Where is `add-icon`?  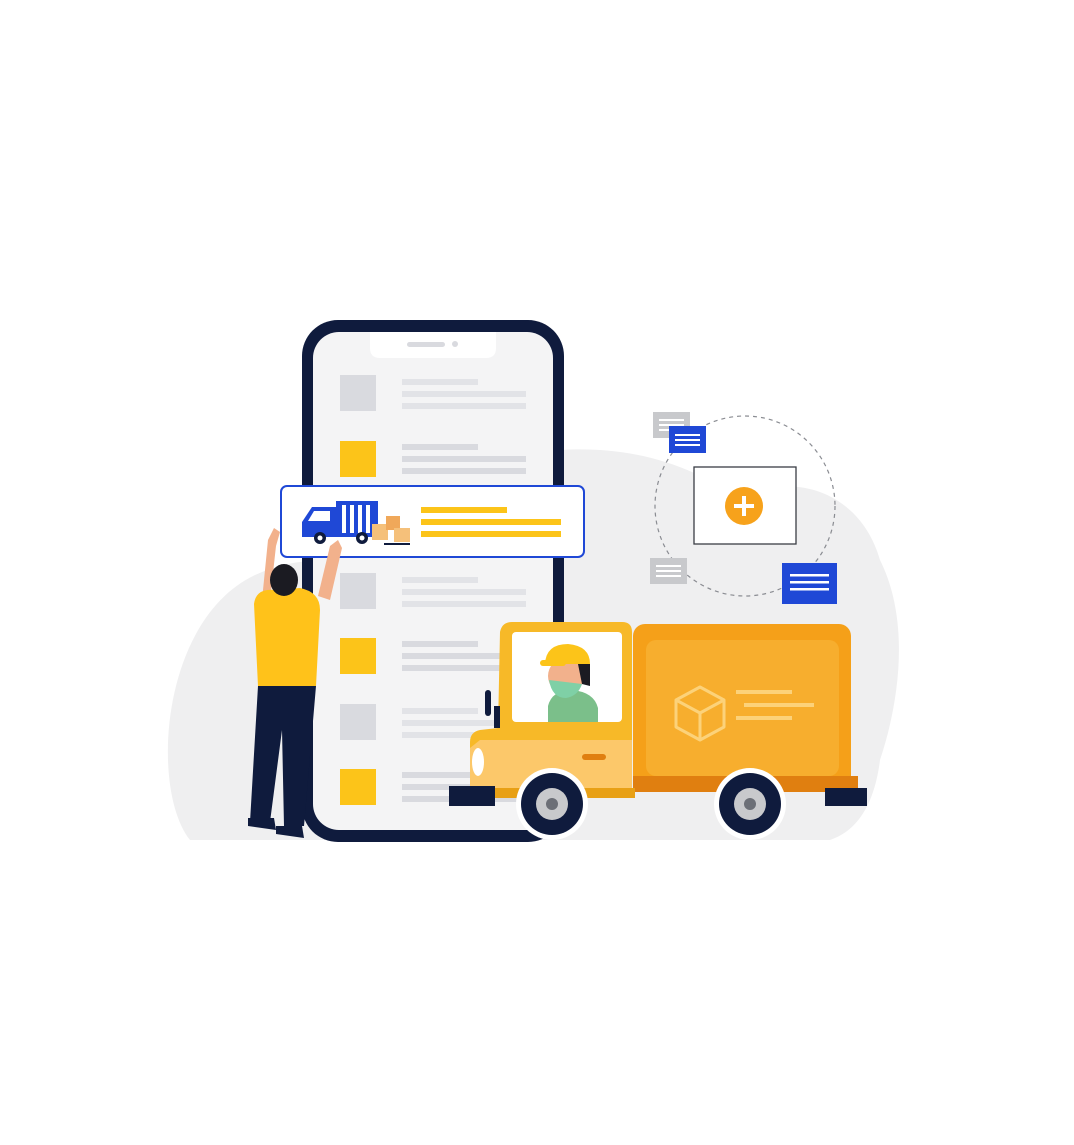 add-icon is located at coordinates (744, 506).